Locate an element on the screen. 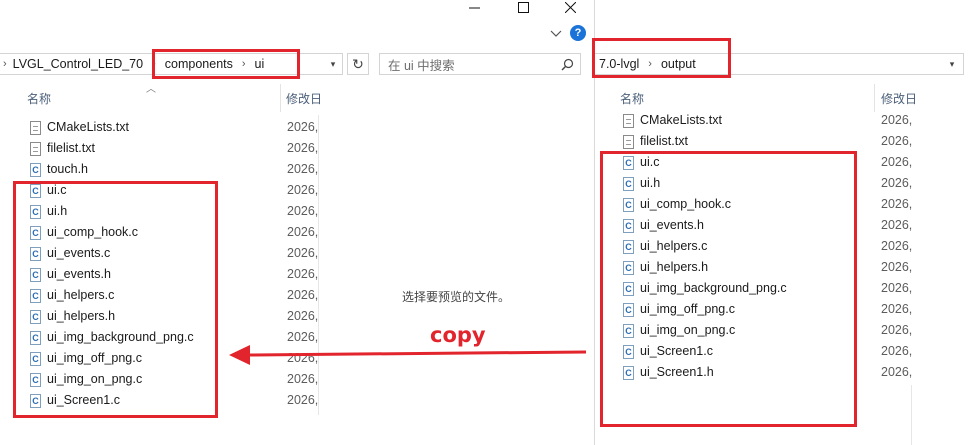 The image size is (973, 445). copy-arrow is located at coordinates (408, 355).